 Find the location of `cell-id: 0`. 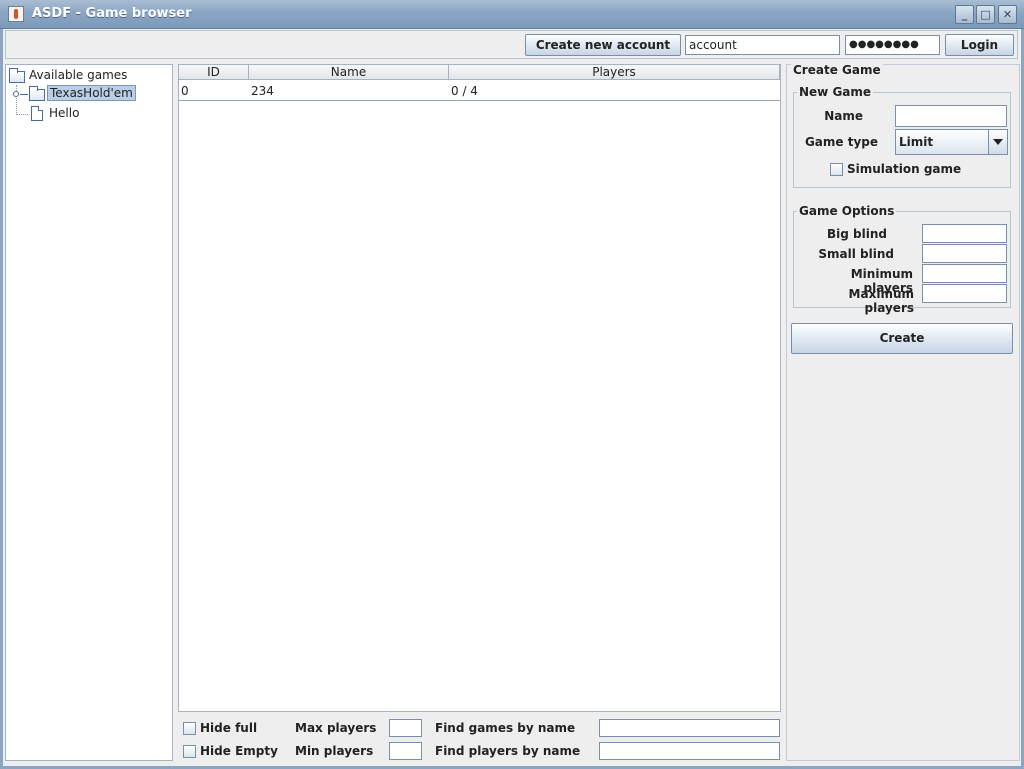

cell-id: 0 is located at coordinates (185, 91).